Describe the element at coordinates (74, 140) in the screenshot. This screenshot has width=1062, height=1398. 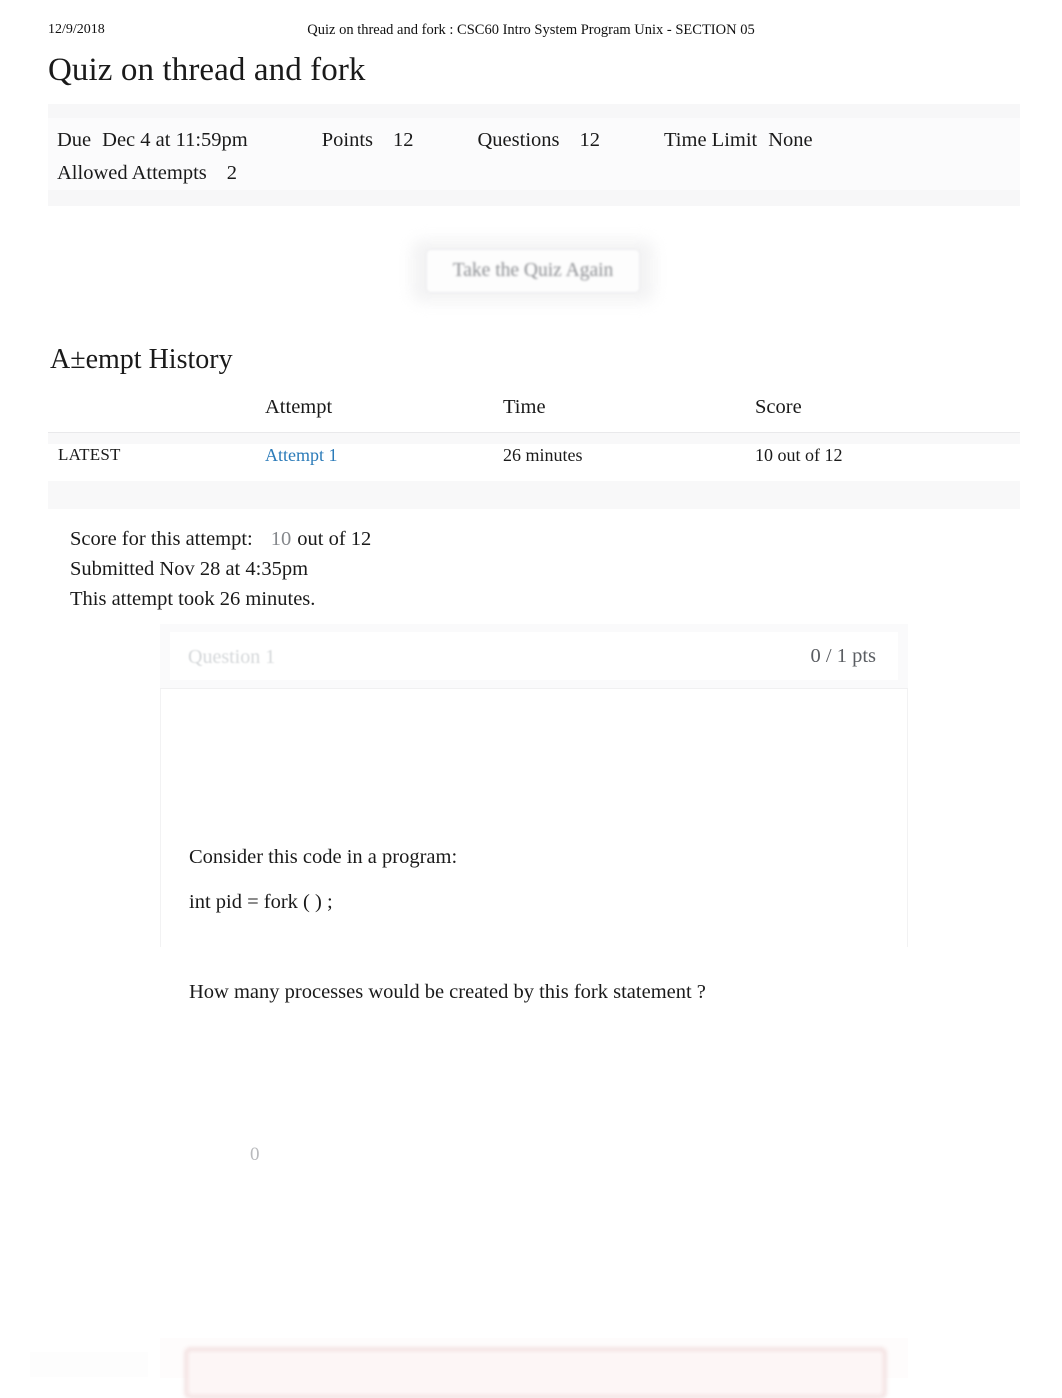
I see `due-label: Due` at that location.